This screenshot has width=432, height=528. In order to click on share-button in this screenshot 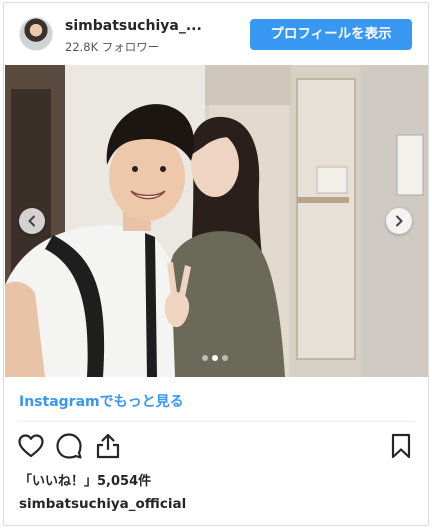, I will do `click(108, 446)`.